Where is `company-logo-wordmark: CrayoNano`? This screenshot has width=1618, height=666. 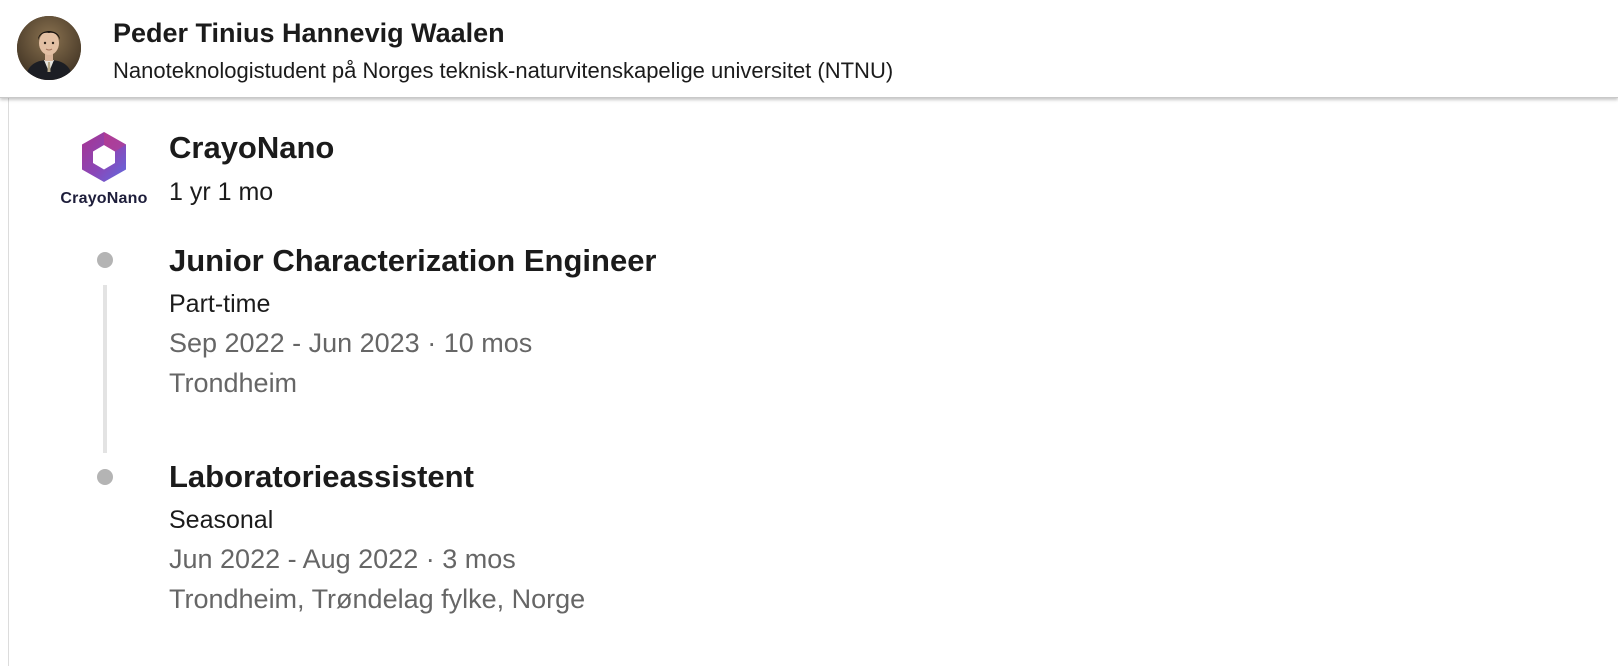 company-logo-wordmark: CrayoNano is located at coordinates (104, 198).